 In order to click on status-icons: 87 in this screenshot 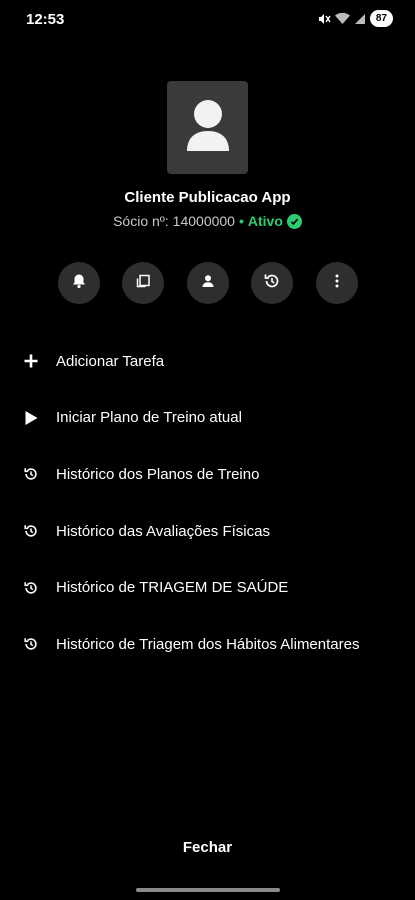, I will do `click(355, 18)`.